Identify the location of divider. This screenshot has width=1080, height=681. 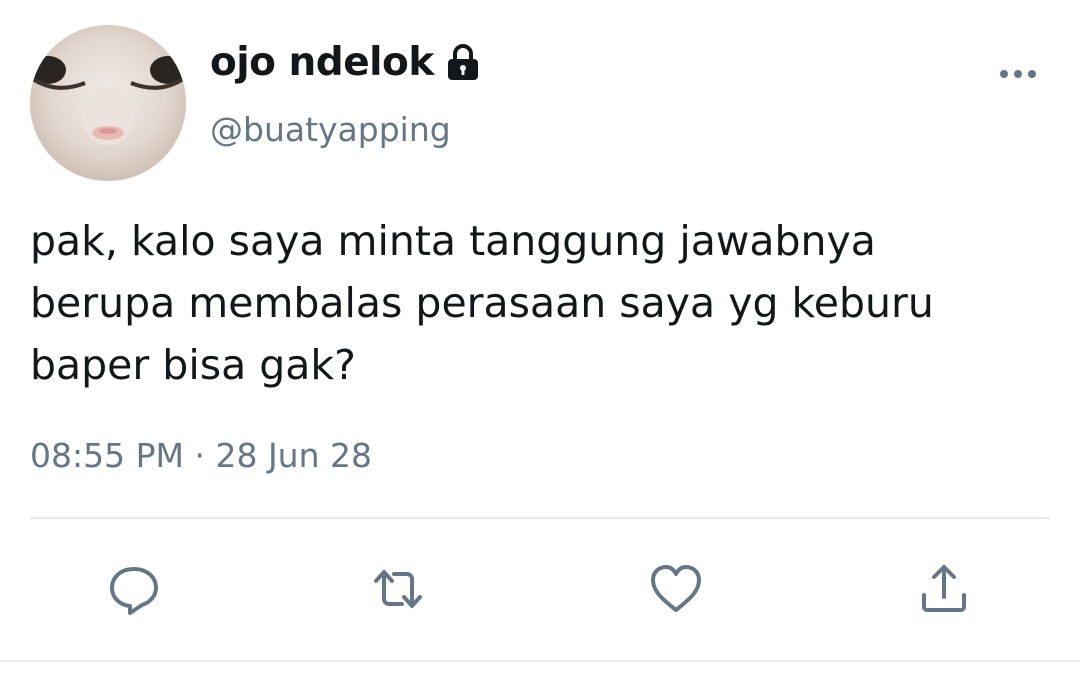
(540, 518).